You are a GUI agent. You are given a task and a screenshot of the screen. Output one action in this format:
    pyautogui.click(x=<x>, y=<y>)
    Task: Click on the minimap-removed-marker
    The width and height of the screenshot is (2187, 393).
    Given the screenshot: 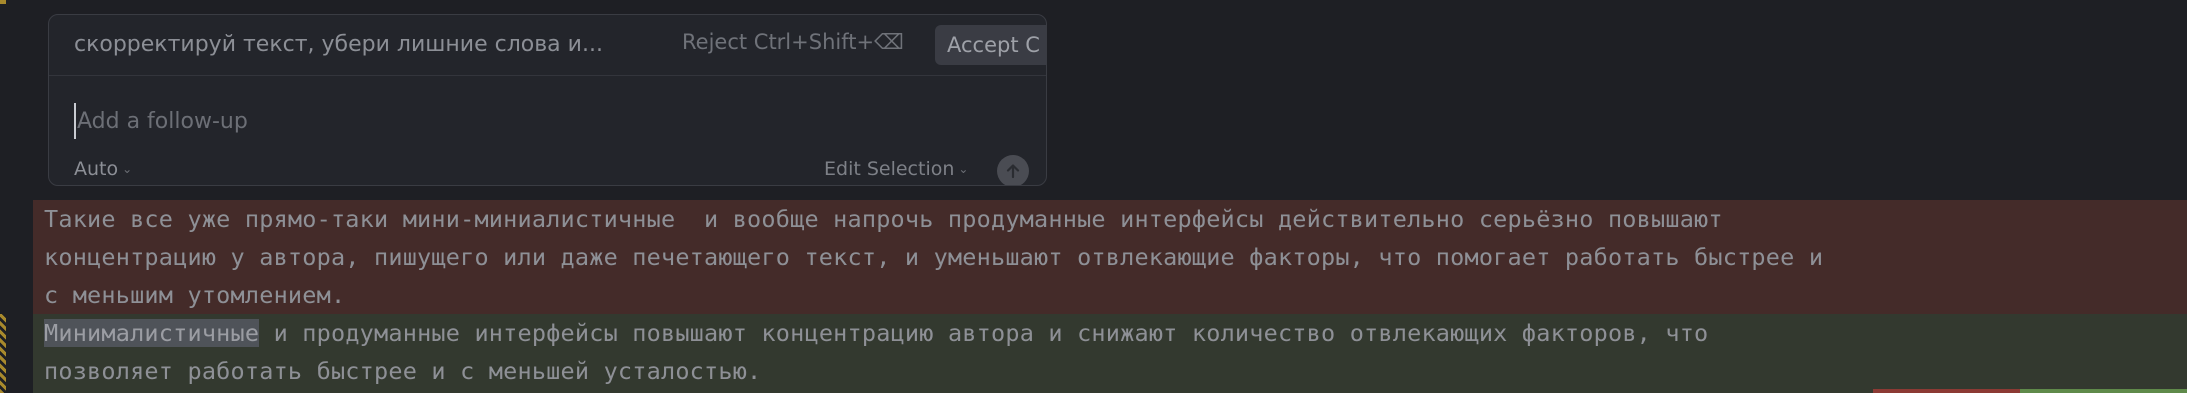 What is the action you would take?
    pyautogui.click(x=1946, y=391)
    